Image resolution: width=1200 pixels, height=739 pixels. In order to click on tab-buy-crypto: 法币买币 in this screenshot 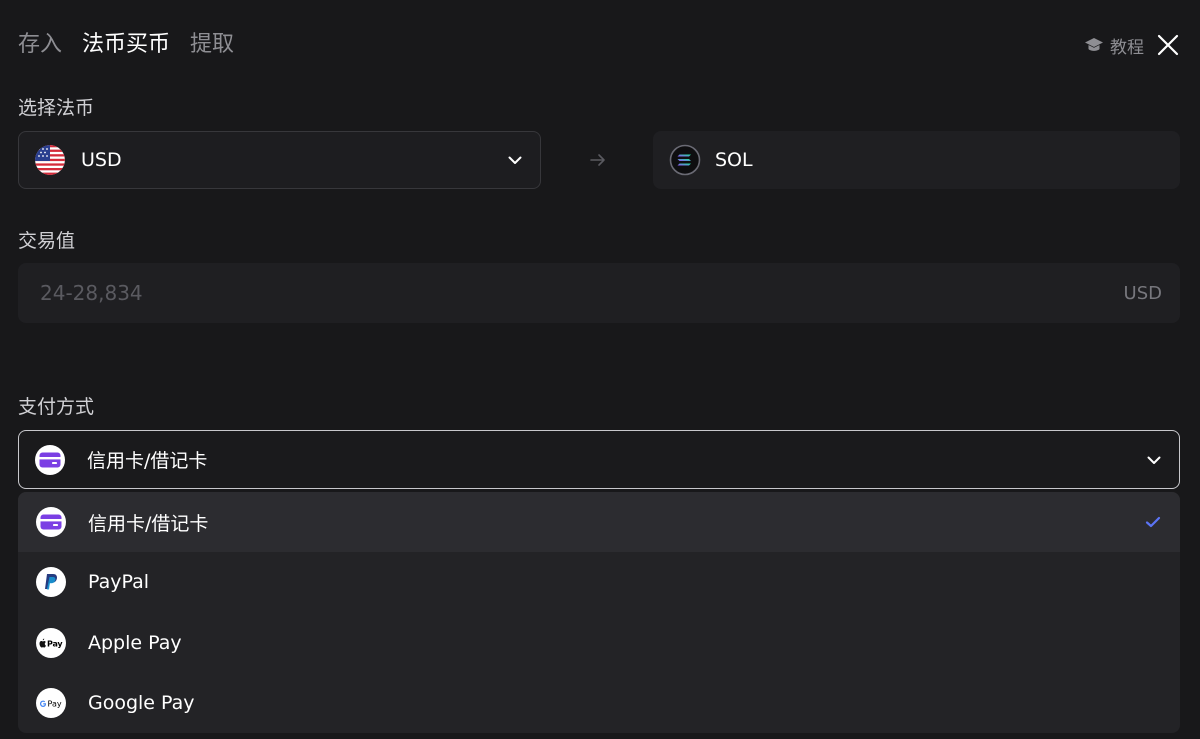, I will do `click(126, 45)`.